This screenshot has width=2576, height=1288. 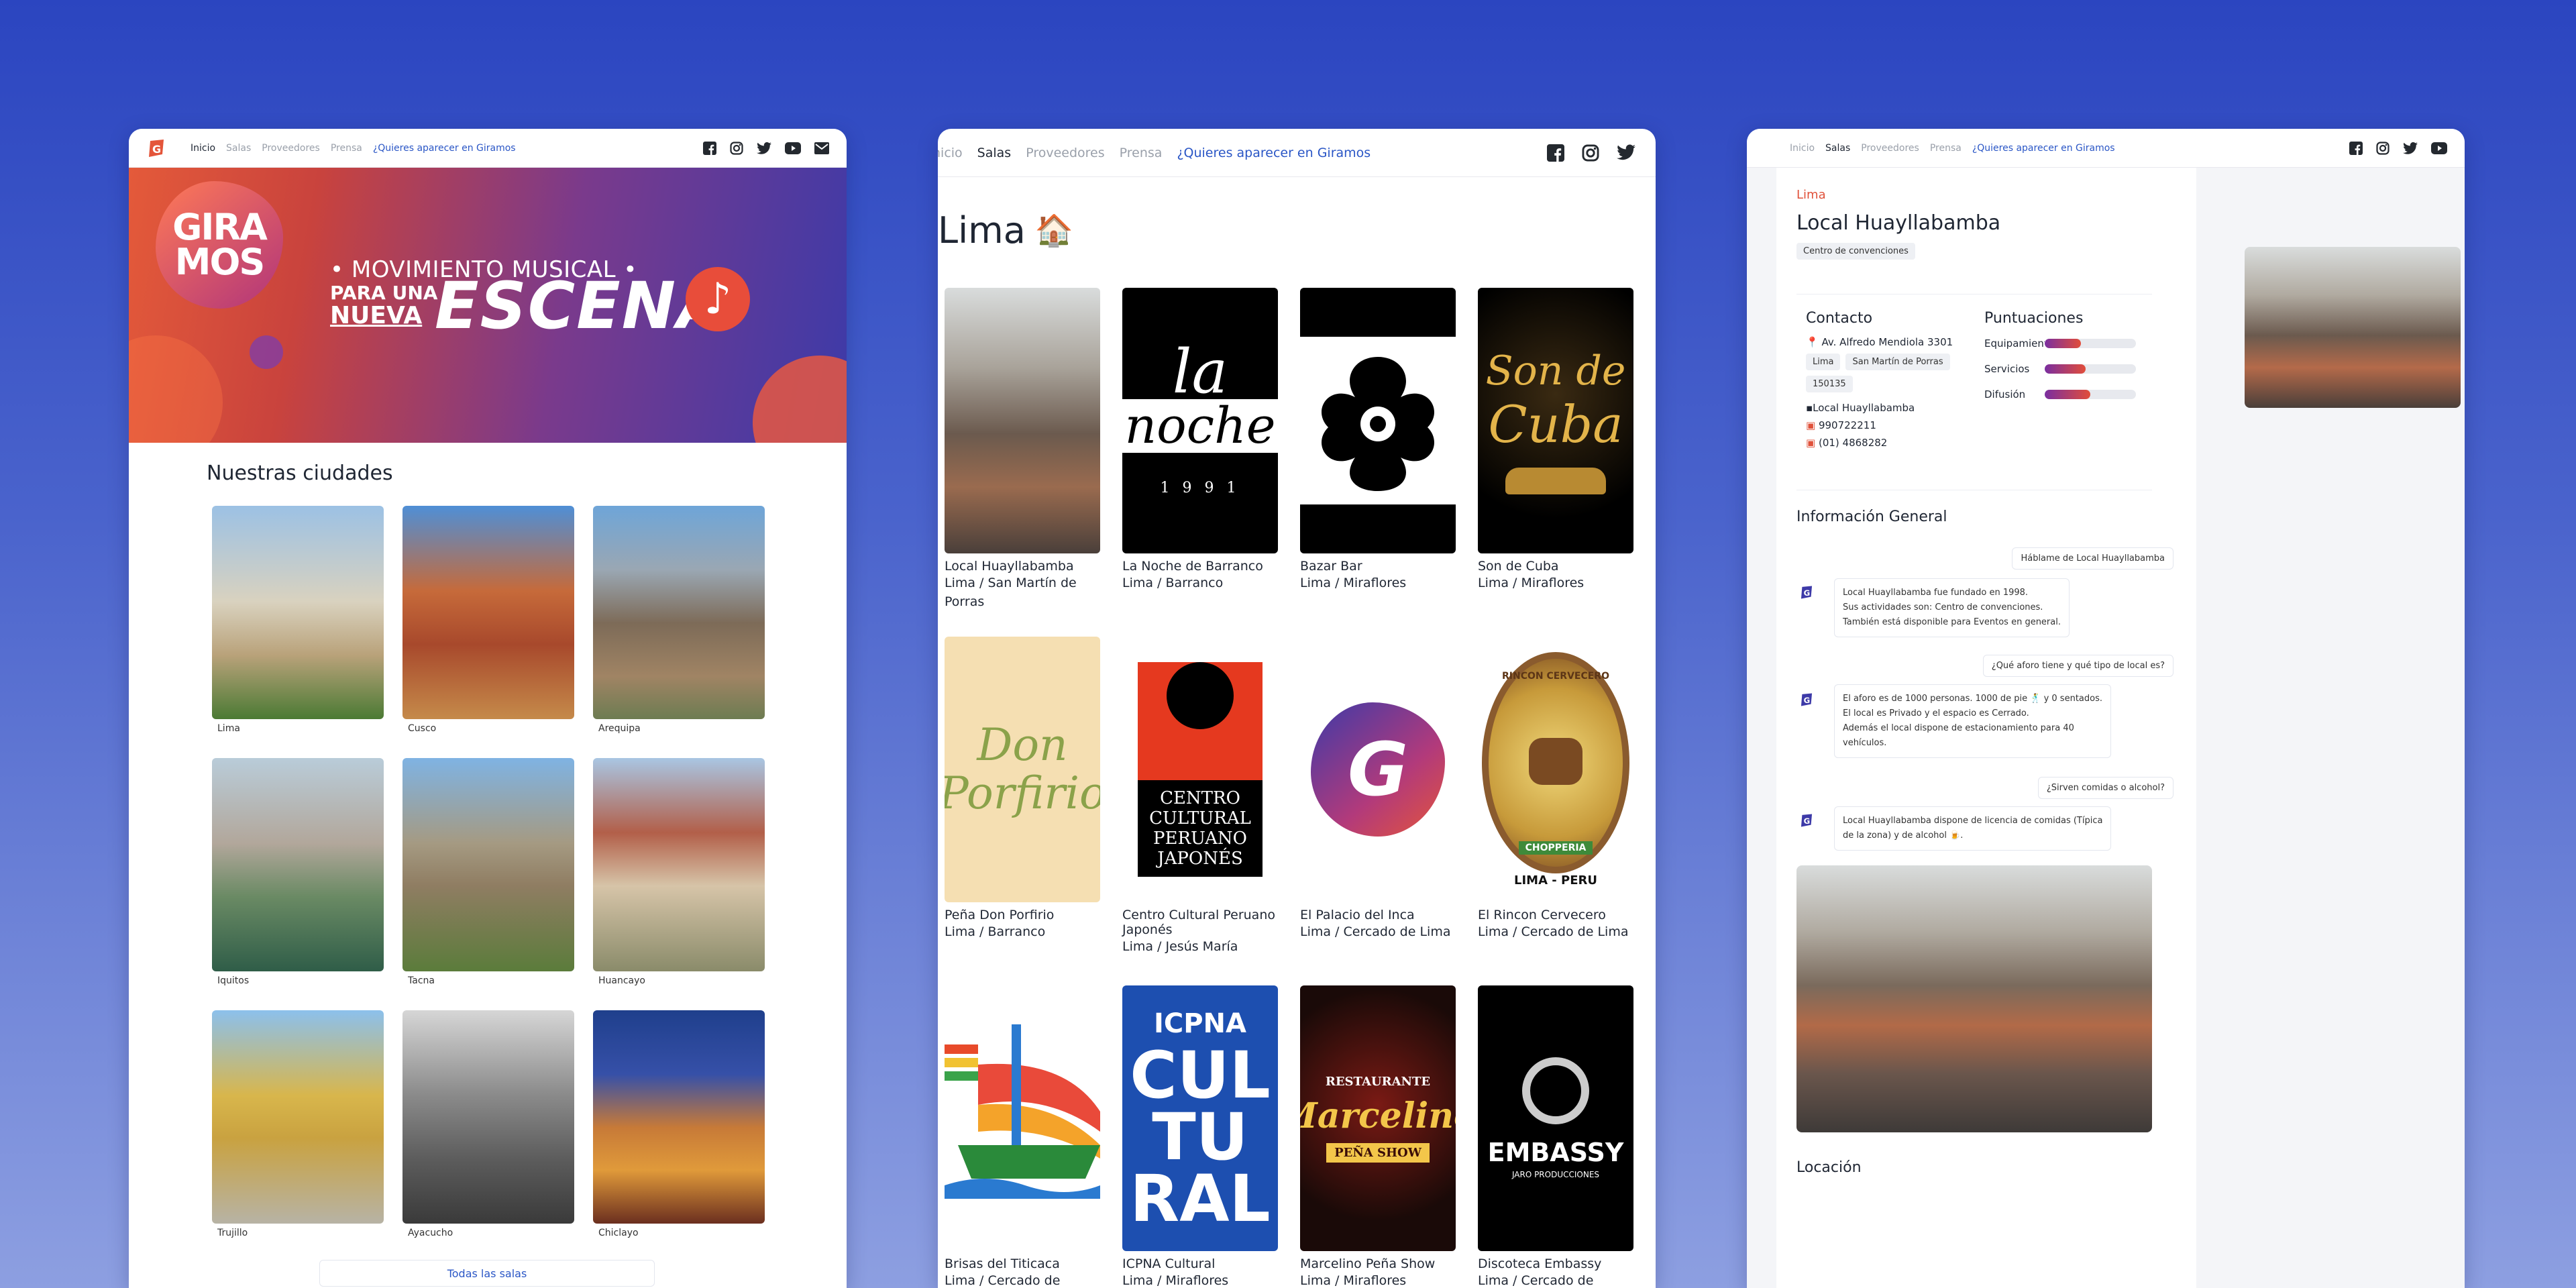 What do you see at coordinates (1175, 1280) in the screenshot?
I see `venue-location: Lima / Miraflores` at bounding box center [1175, 1280].